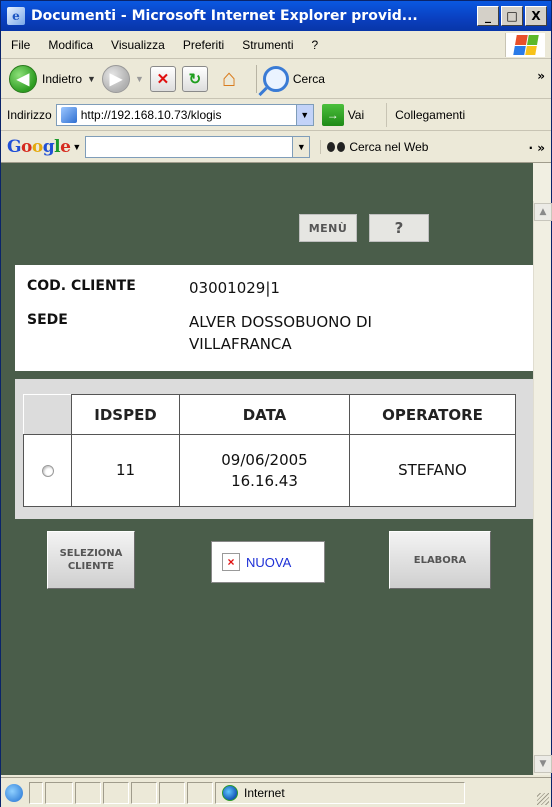  Describe the element at coordinates (537, 148) in the screenshot. I see `google-chevron-icon: · »` at that location.